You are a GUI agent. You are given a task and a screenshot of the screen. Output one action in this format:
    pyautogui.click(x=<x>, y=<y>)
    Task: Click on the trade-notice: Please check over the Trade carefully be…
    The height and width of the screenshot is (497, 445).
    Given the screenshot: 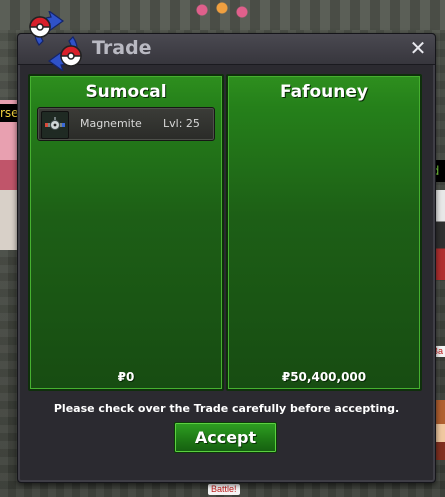 What is the action you would take?
    pyautogui.click(x=226, y=408)
    